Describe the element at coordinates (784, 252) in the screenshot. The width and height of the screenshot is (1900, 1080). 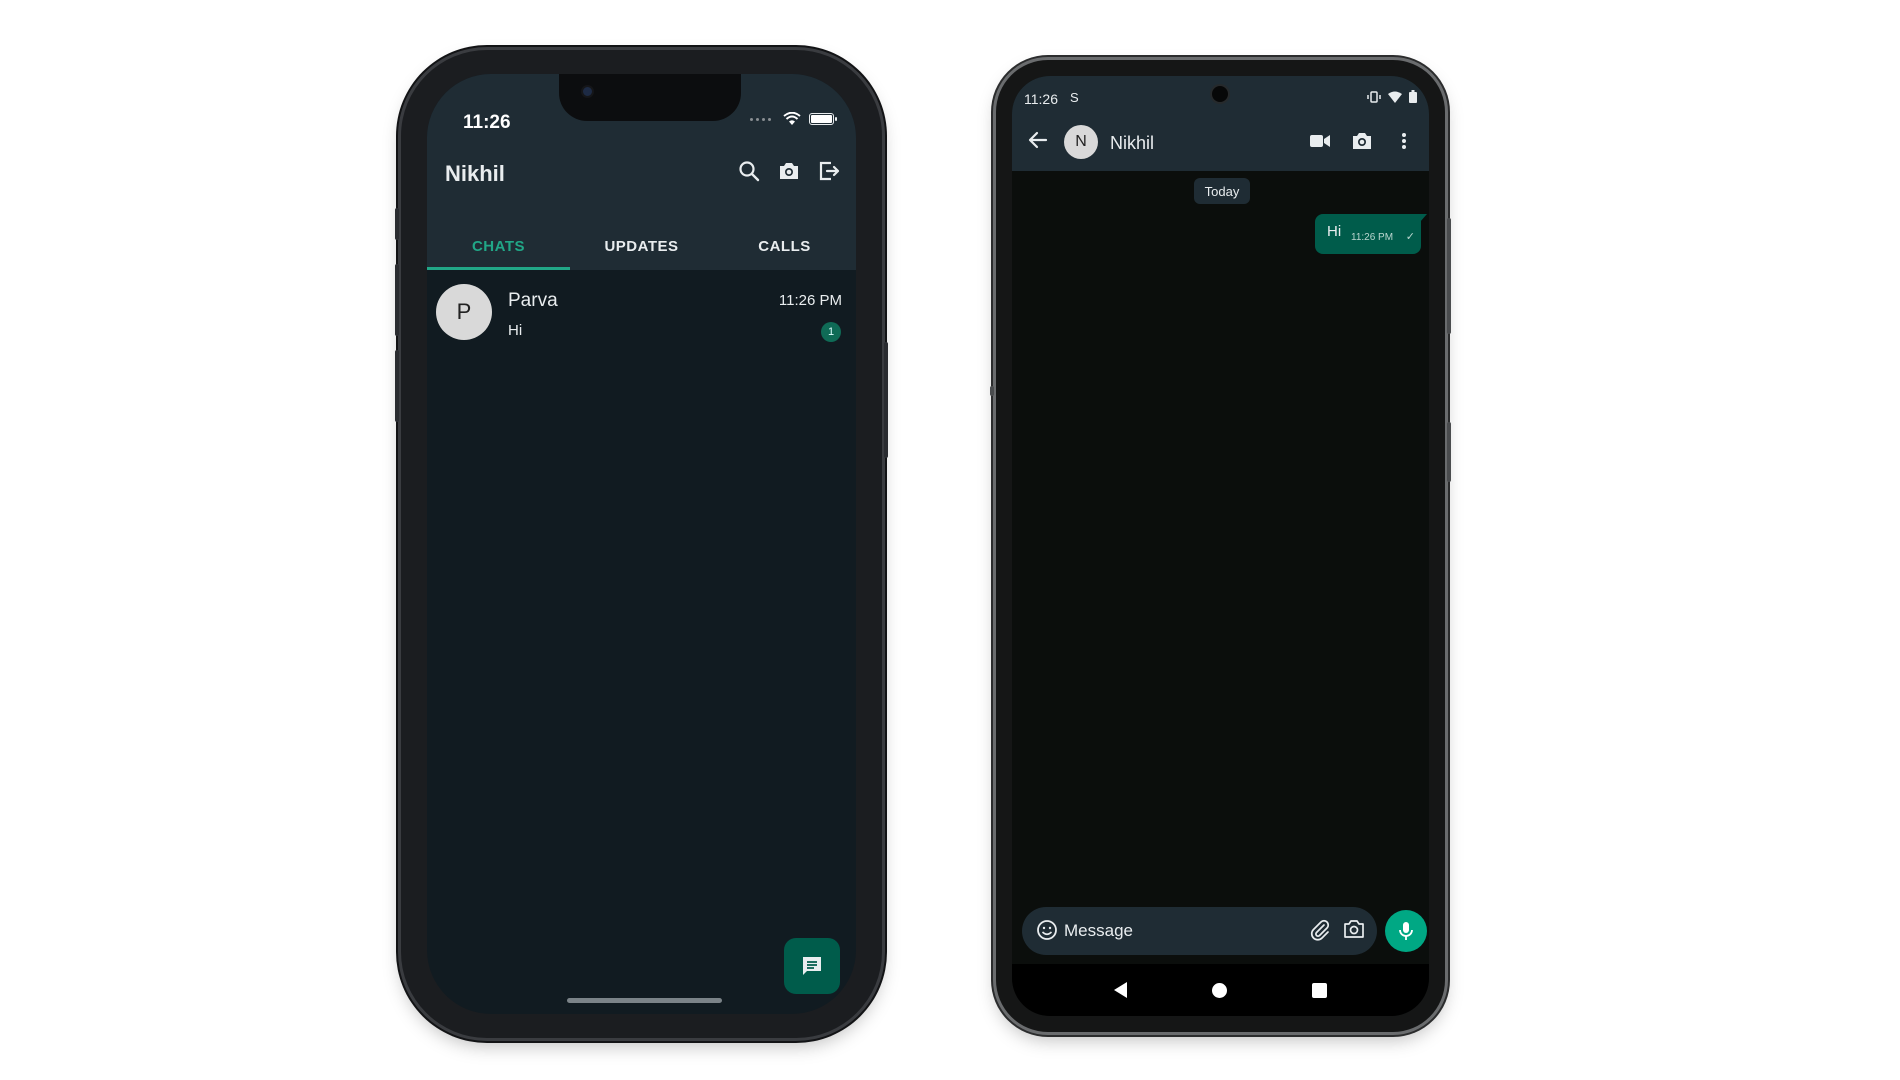
I see `tab-calls: CALLS` at that location.